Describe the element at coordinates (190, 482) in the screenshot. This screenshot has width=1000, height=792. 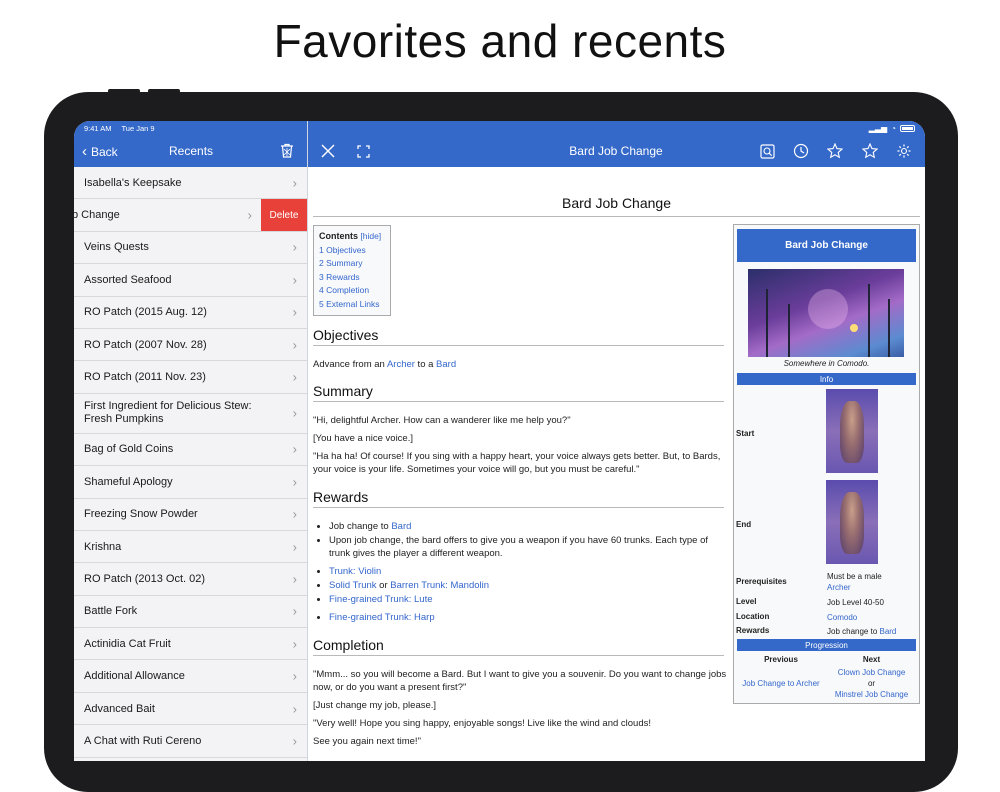
I see `list-item: Shameful Apology ›` at that location.